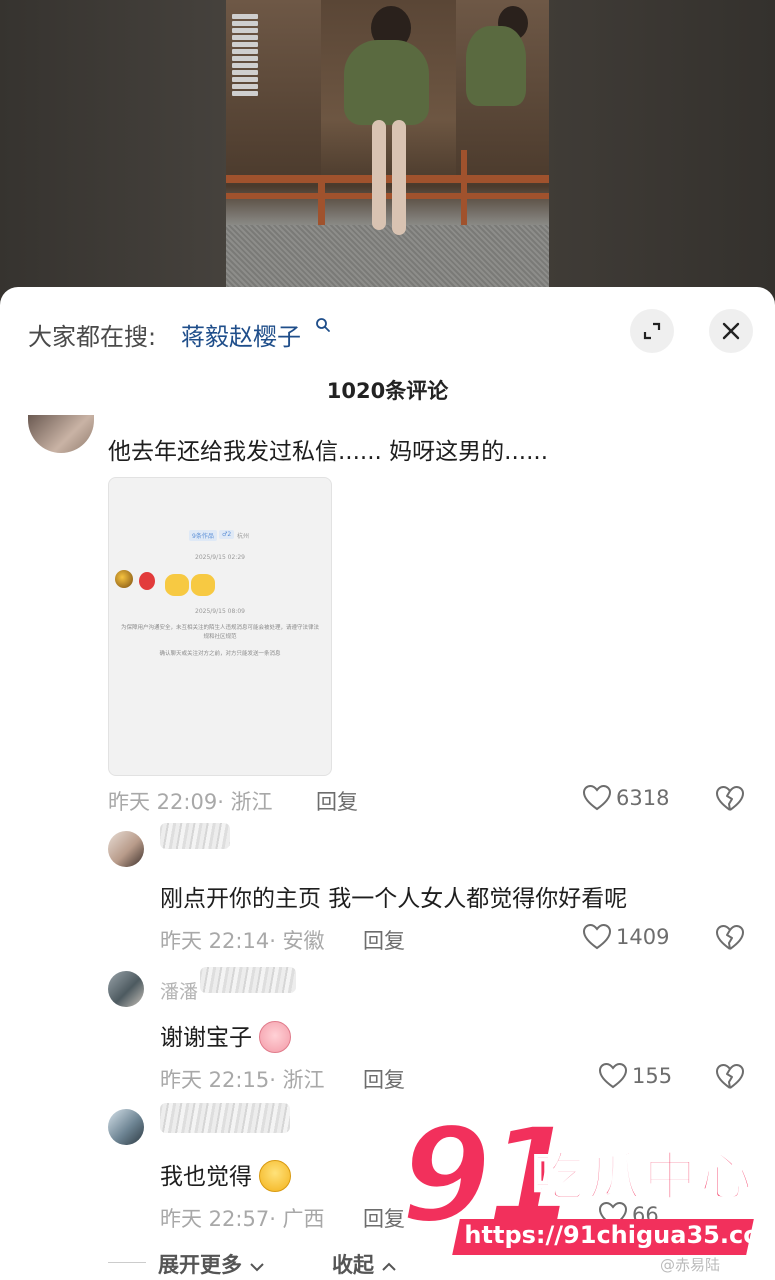 The width and height of the screenshot is (775, 1280). I want to click on like-button: 155, so click(635, 1076).